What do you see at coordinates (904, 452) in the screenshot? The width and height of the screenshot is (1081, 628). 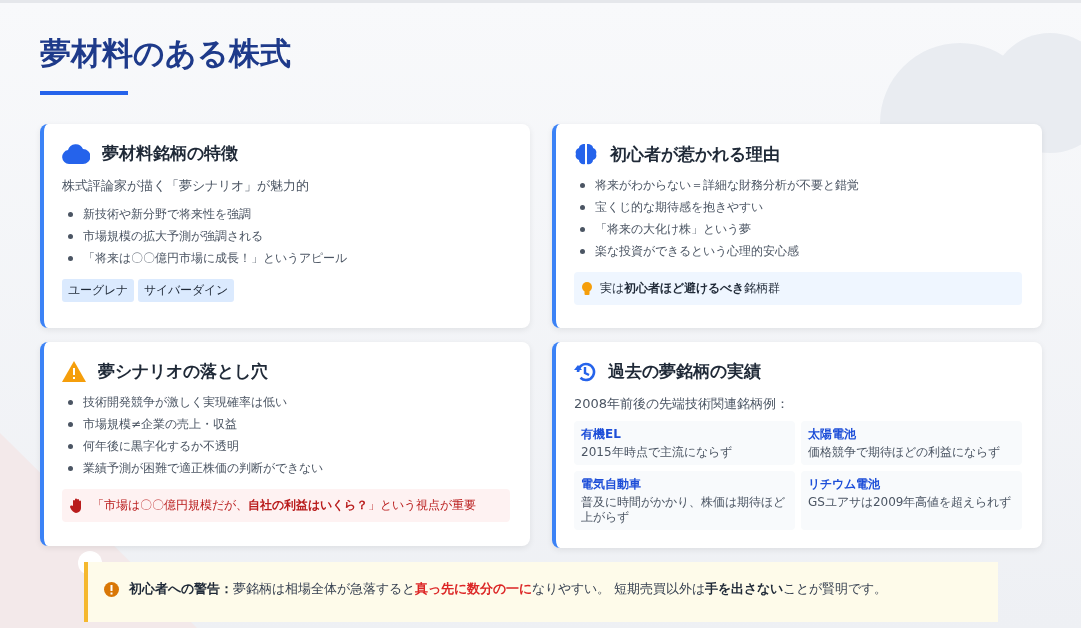 I see `example-desc: 価格競争で期待ほどの利益にならず` at bounding box center [904, 452].